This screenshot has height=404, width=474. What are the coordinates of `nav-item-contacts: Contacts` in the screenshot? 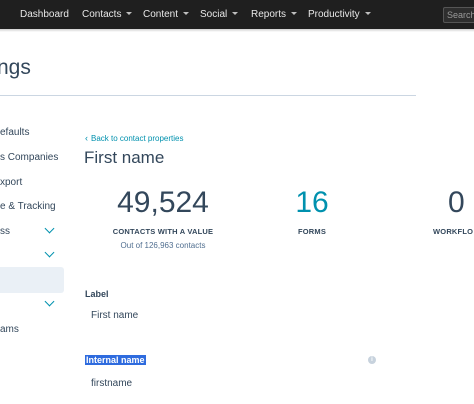 It's located at (107, 14).